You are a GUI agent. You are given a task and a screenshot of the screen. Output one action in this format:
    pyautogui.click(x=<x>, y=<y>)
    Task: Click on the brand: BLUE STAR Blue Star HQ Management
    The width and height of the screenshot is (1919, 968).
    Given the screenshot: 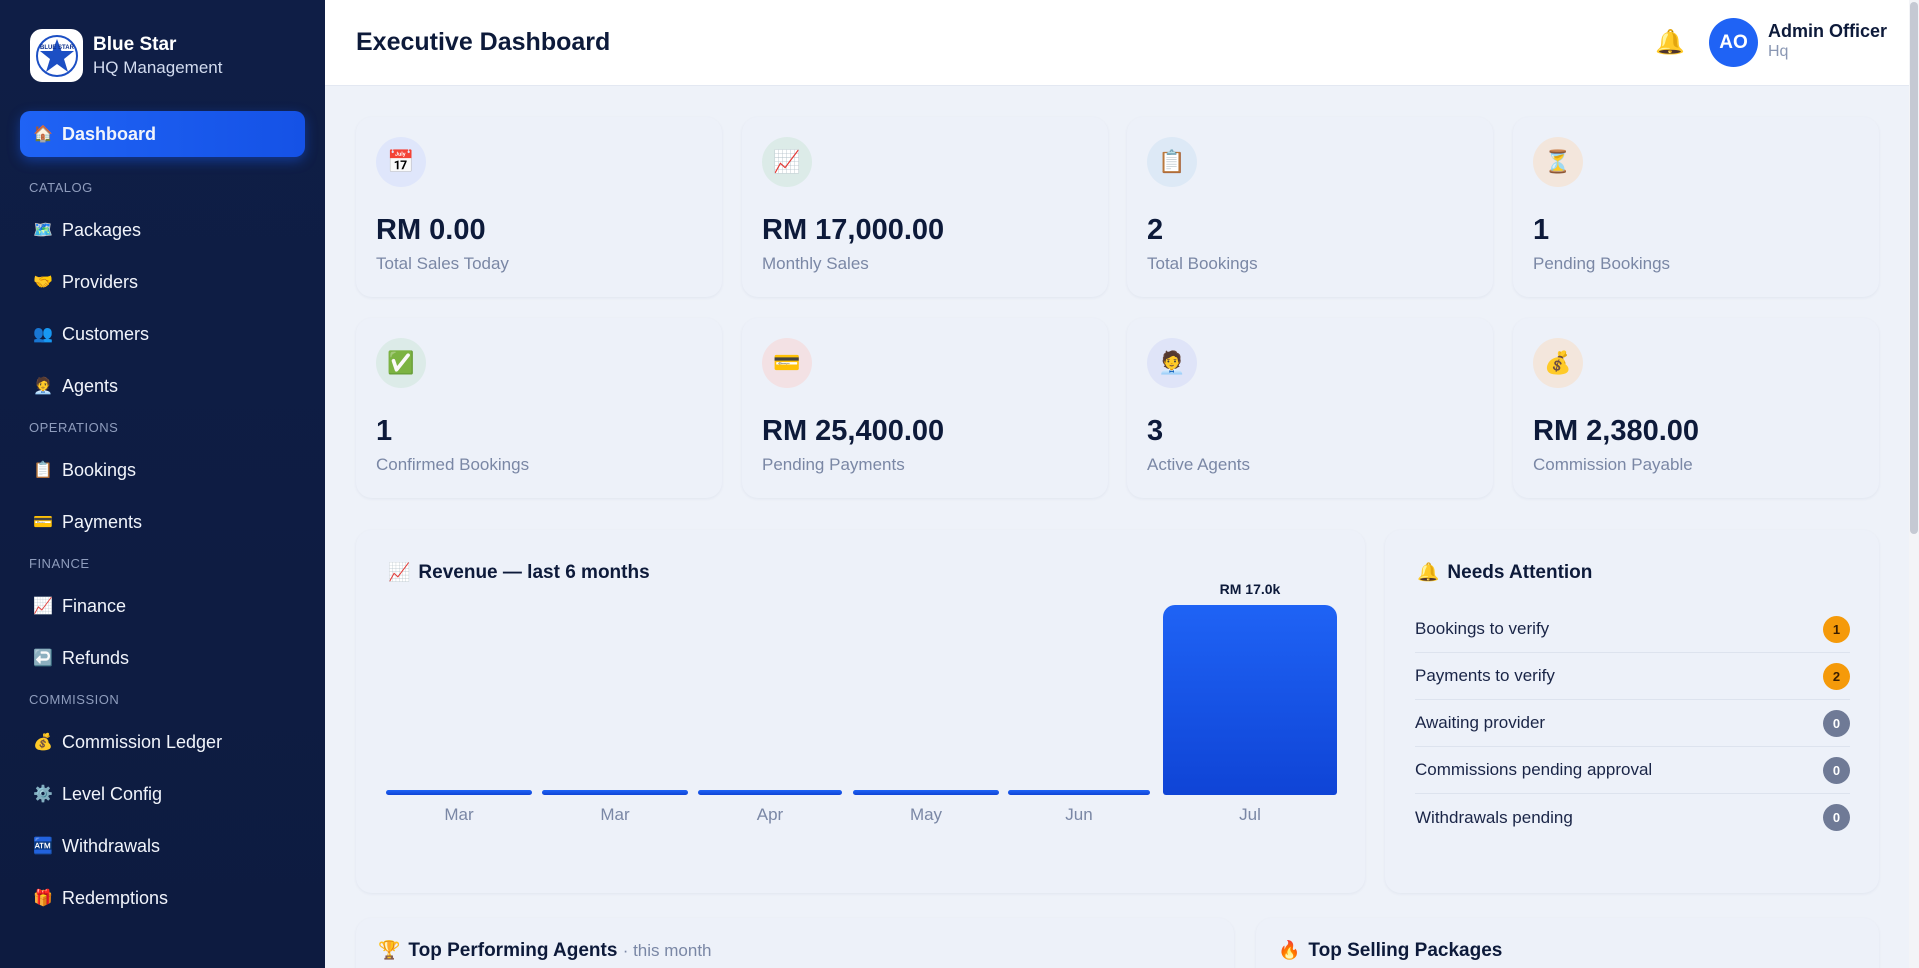 What is the action you would take?
    pyautogui.click(x=162, y=42)
    